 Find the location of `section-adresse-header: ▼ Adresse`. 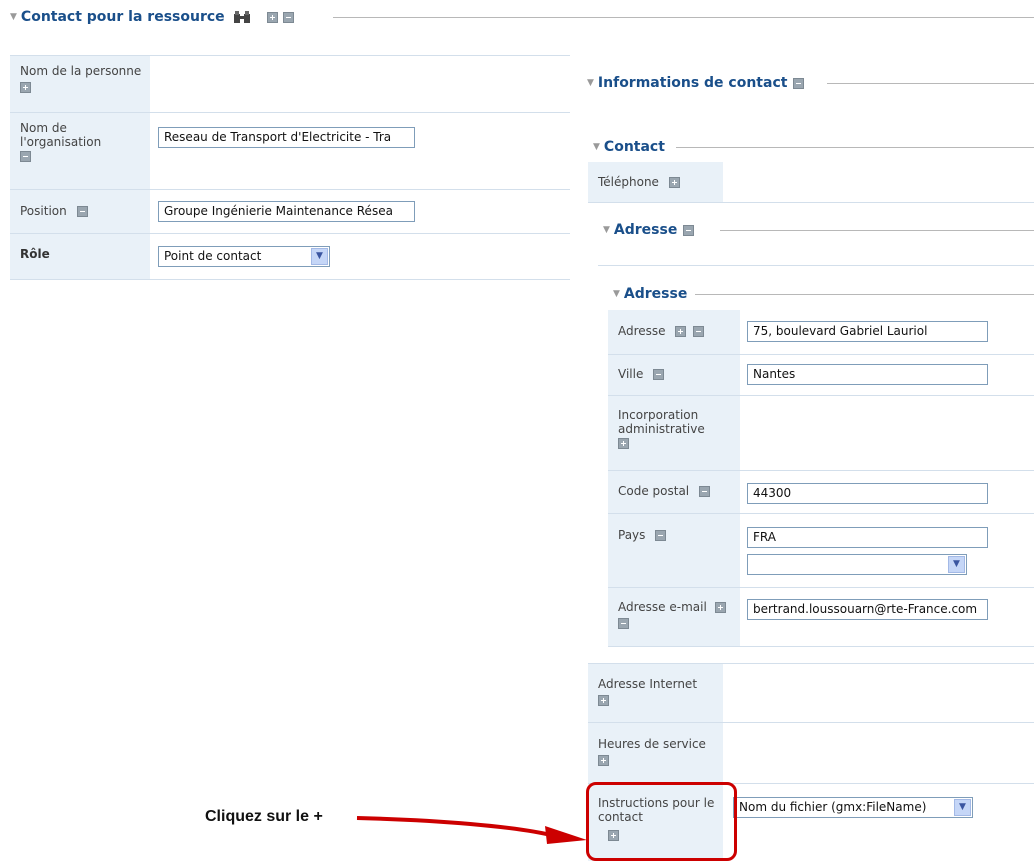

section-adresse-header: ▼ Adresse is located at coordinates (650, 294).